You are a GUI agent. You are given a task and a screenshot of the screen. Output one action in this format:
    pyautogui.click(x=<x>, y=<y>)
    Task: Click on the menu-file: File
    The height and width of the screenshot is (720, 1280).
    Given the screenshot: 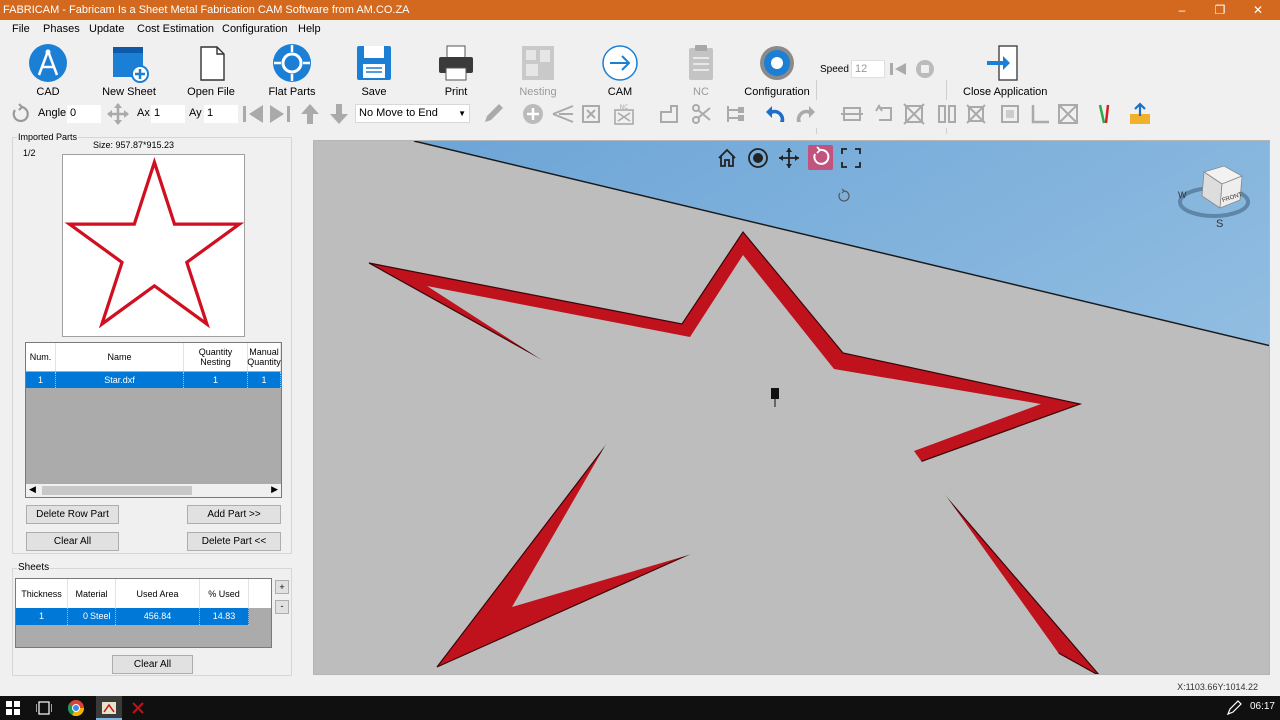 What is the action you would take?
    pyautogui.click(x=21, y=29)
    